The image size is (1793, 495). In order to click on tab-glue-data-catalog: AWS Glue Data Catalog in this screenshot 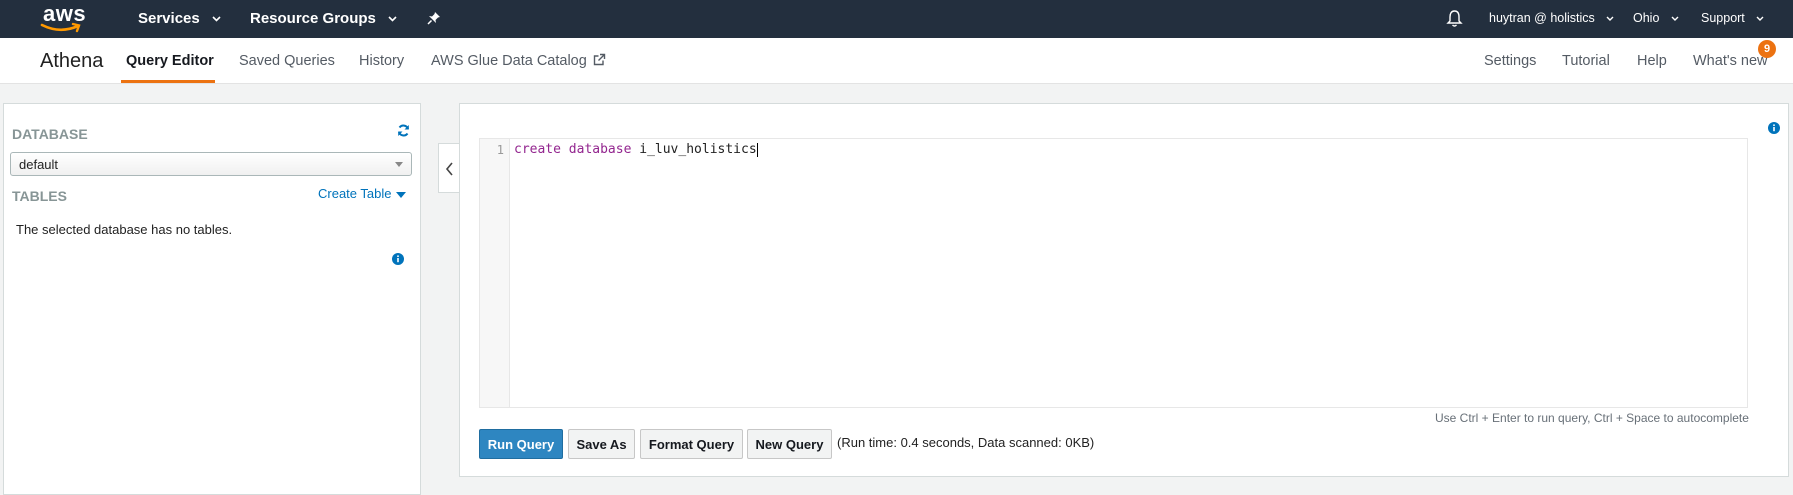, I will do `click(518, 61)`.